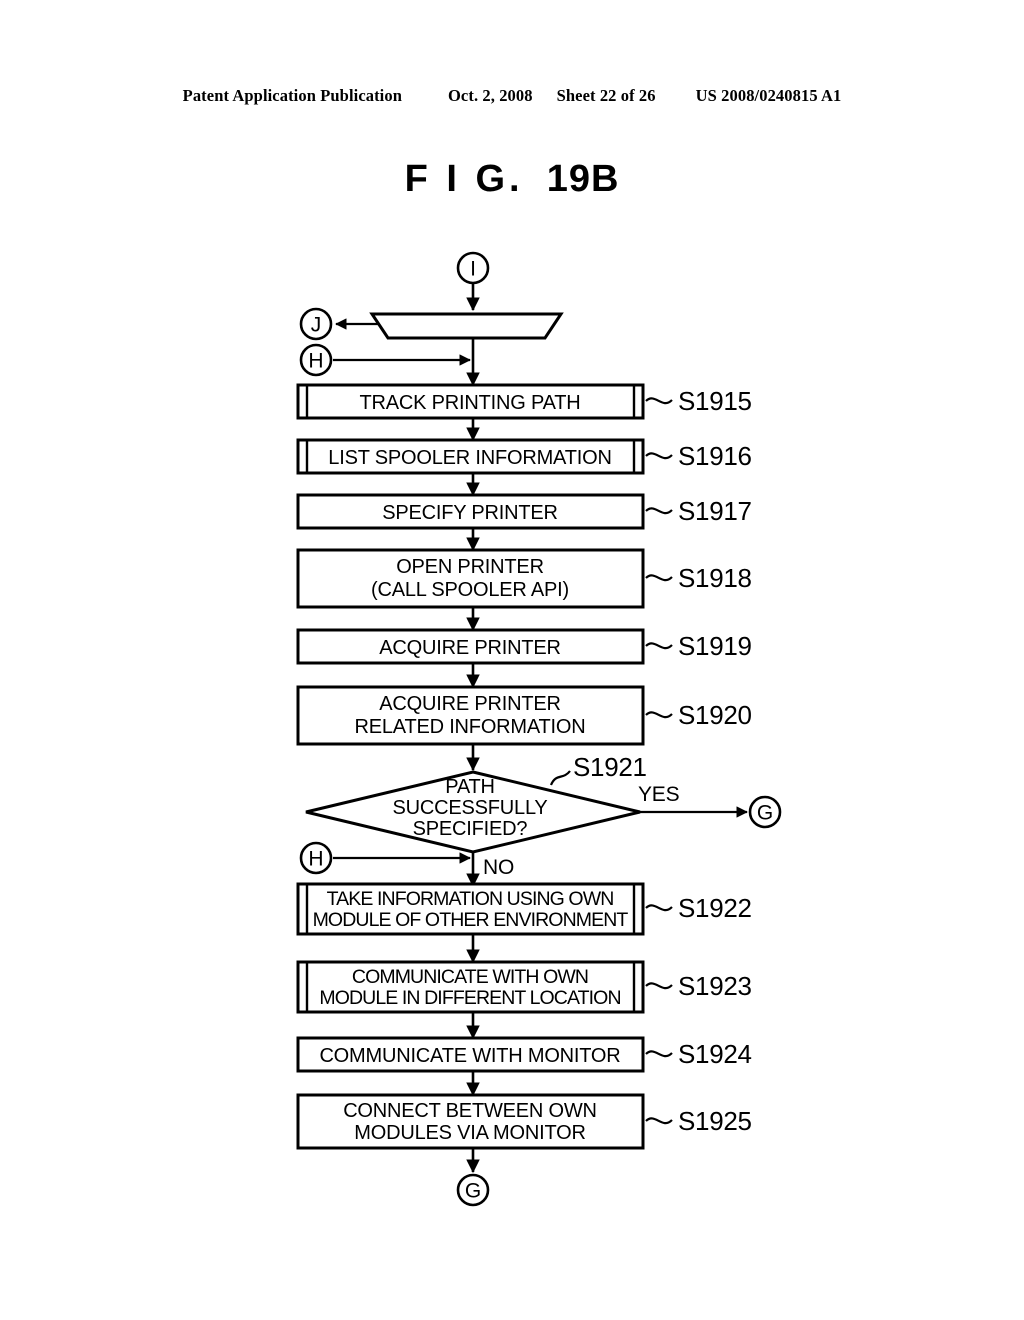  Describe the element at coordinates (316, 325) in the screenshot. I see `connector-label-J: J` at that location.